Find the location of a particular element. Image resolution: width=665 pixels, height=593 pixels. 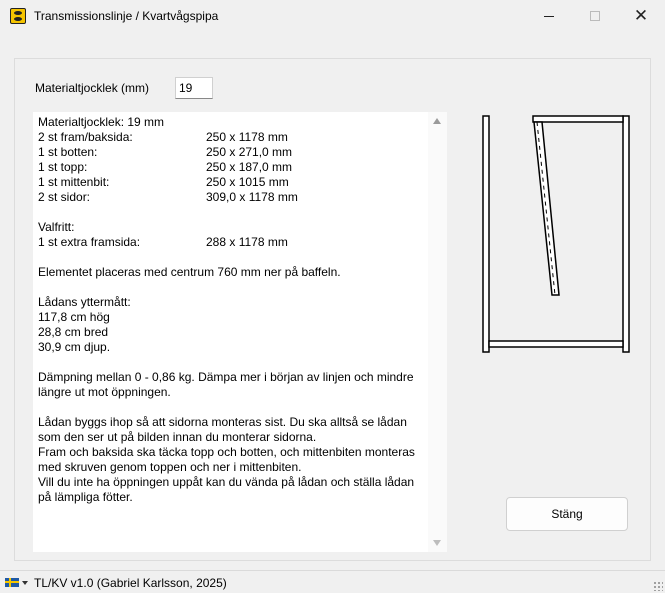

window-title: Transmissionslinje / Kvartvågspipa is located at coordinates (126, 16).